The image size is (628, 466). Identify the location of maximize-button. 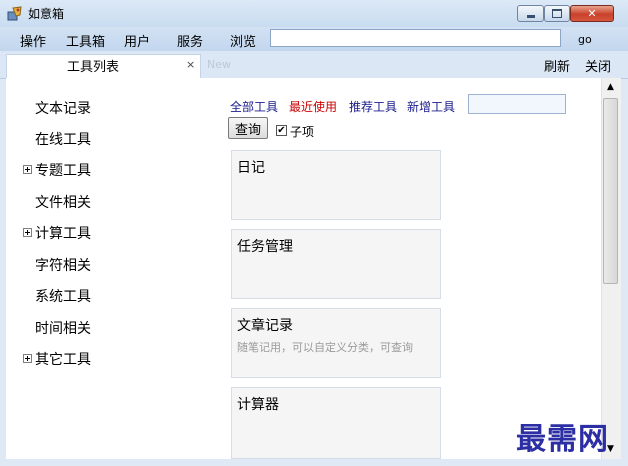
(557, 13).